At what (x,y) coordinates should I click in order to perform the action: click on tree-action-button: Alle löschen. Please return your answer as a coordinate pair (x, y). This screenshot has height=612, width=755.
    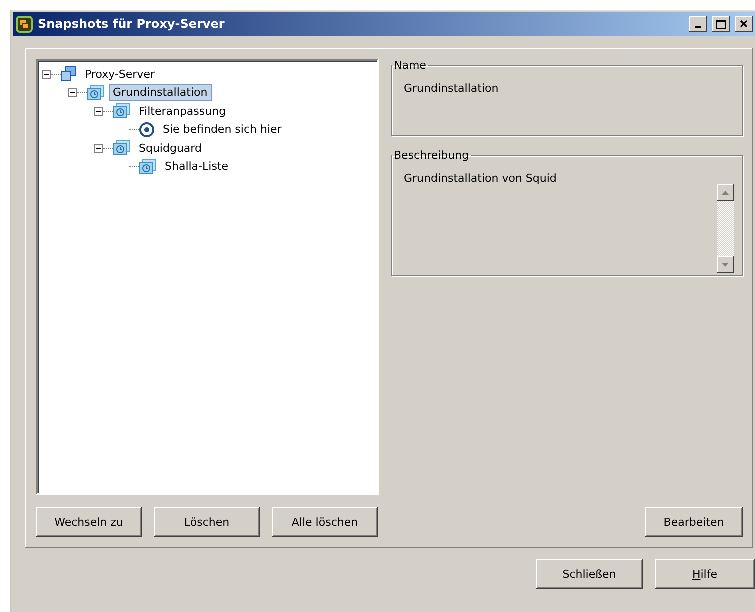
    Looking at the image, I should click on (325, 522).